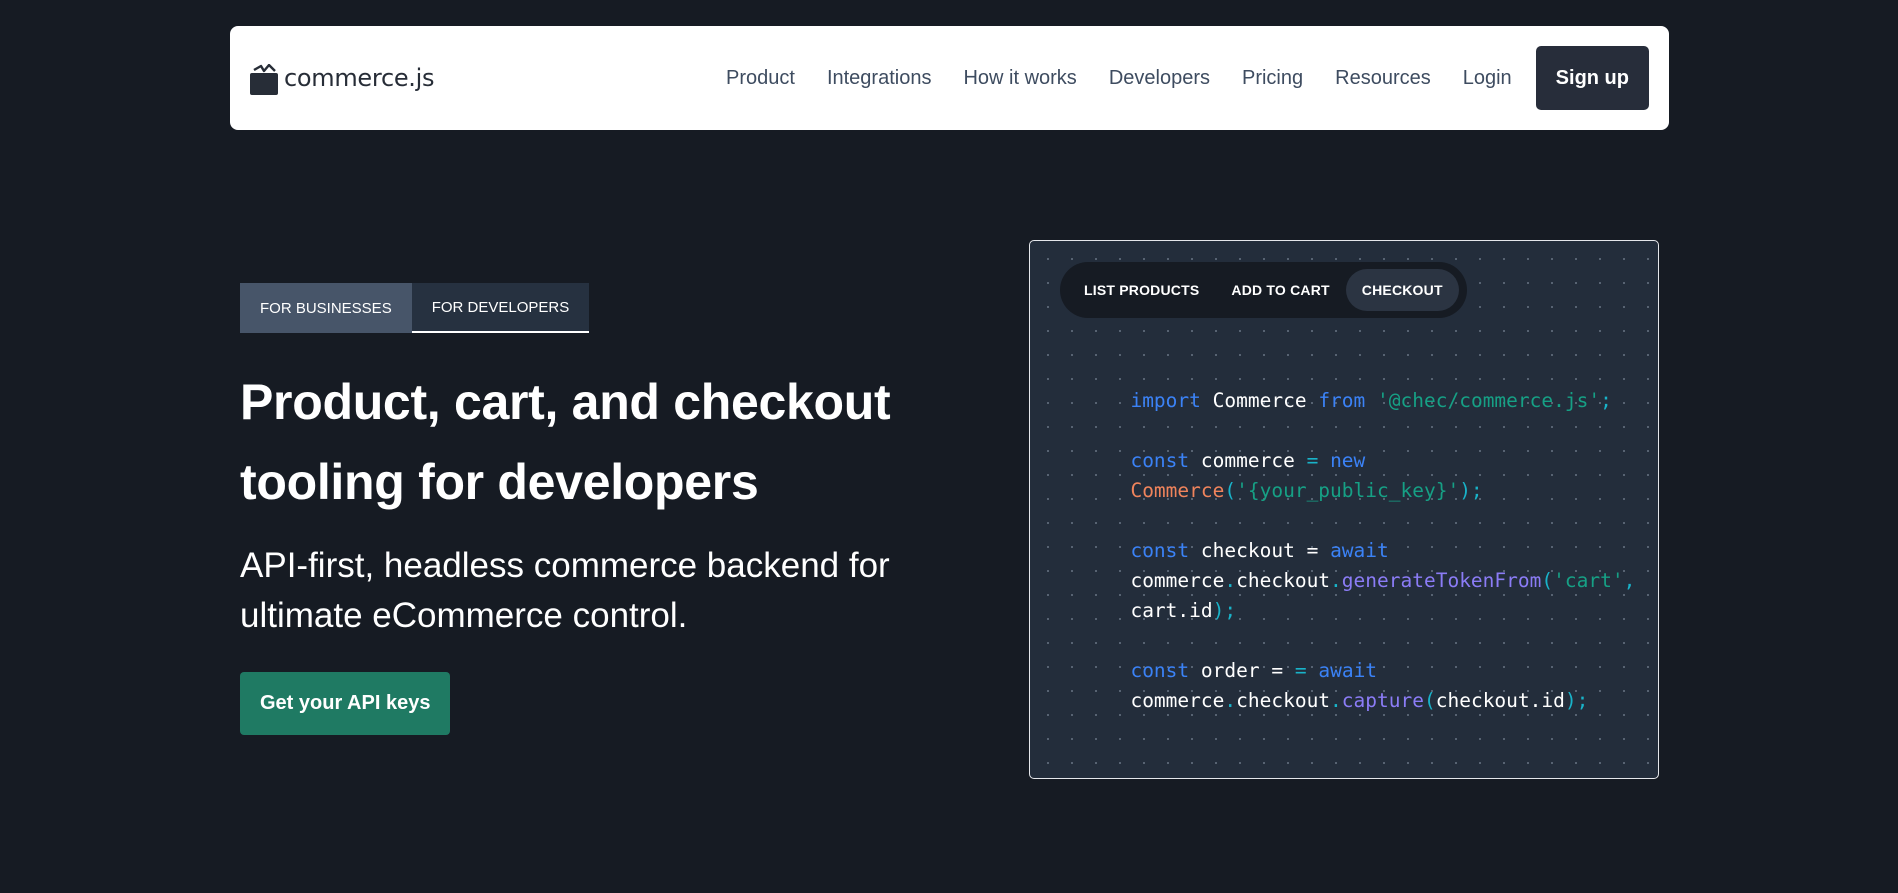  What do you see at coordinates (1230, 670) in the screenshot?
I see `code-token: order` at bounding box center [1230, 670].